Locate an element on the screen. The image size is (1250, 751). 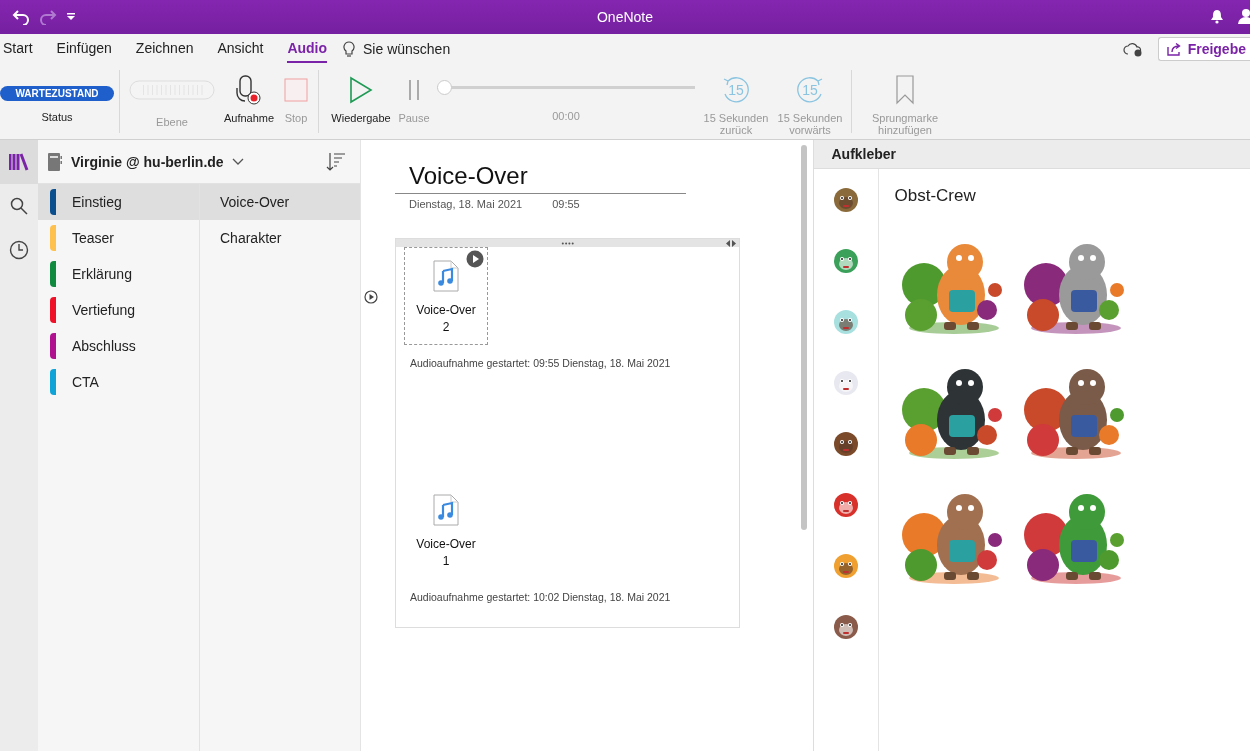
ribbon-tab: Start is located at coordinates (18, 49).